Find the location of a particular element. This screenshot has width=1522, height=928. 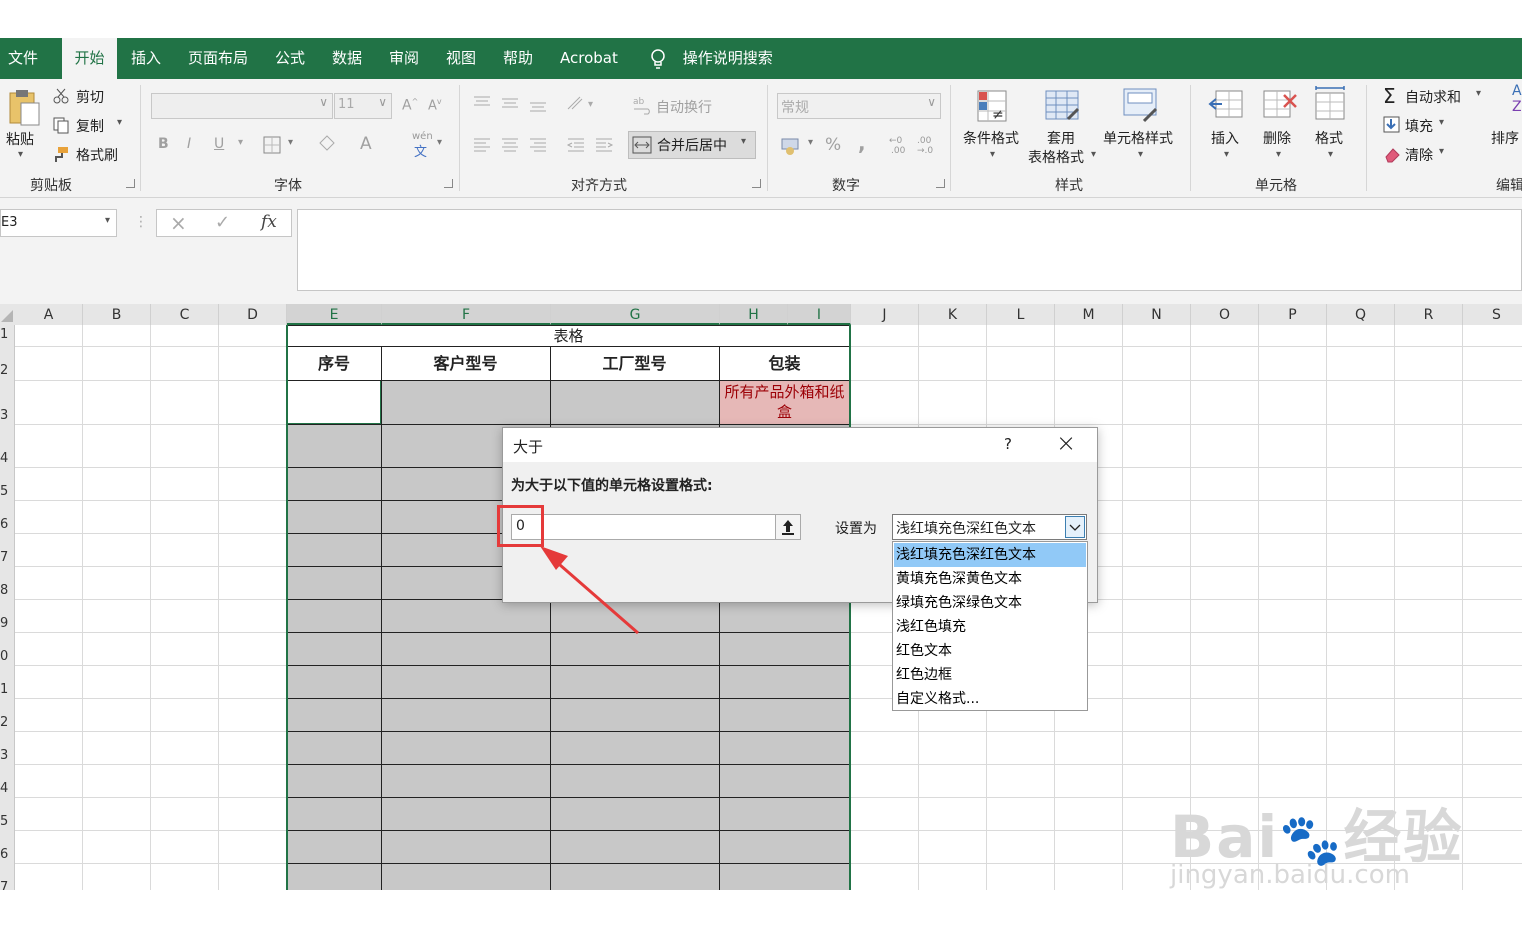

conditional-formatting-button: 条件格式 is located at coordinates (991, 138).